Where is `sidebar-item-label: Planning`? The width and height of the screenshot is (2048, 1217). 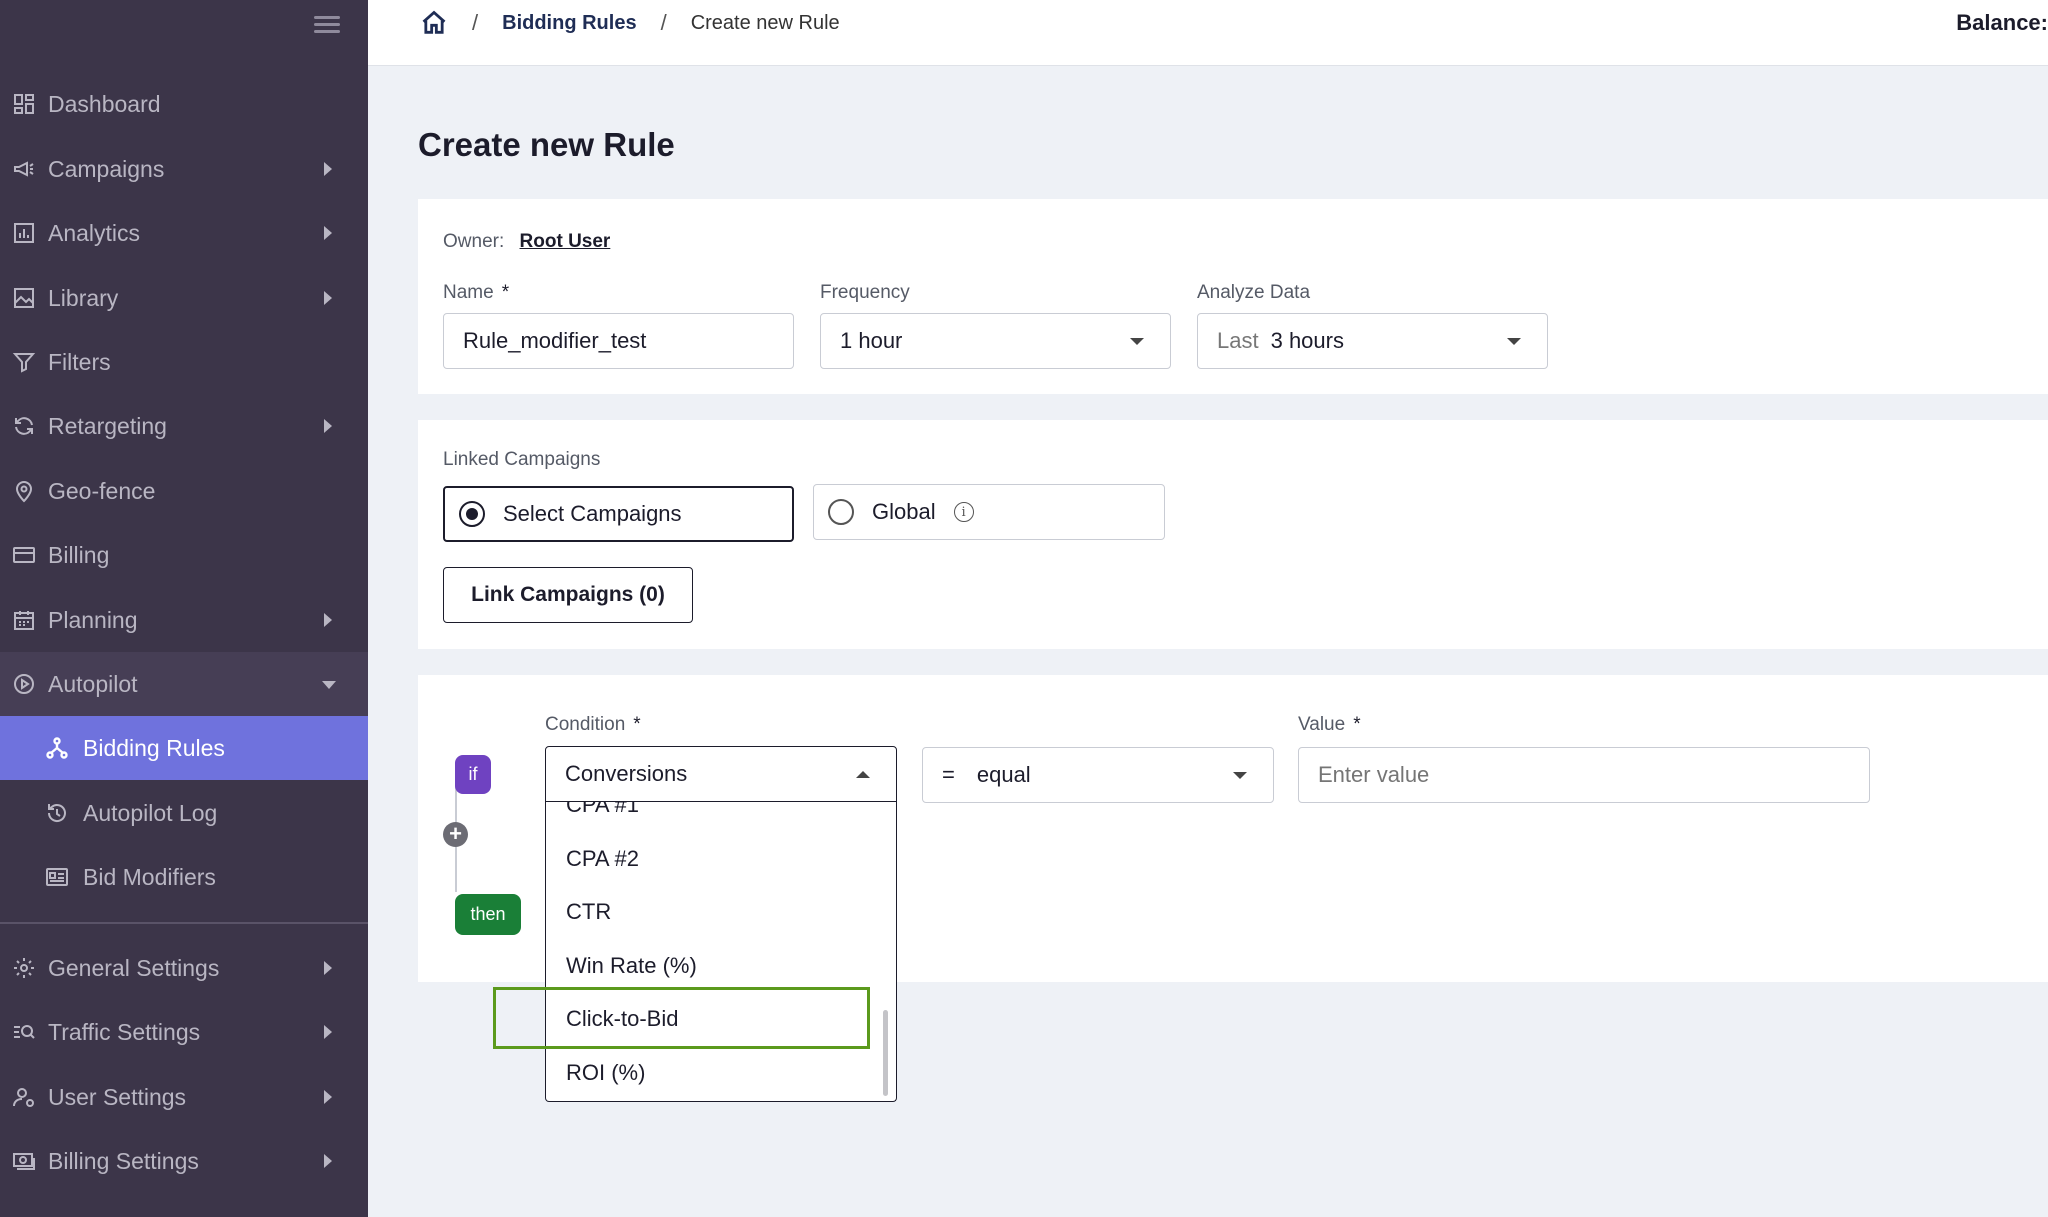
sidebar-item-label: Planning is located at coordinates (93, 619).